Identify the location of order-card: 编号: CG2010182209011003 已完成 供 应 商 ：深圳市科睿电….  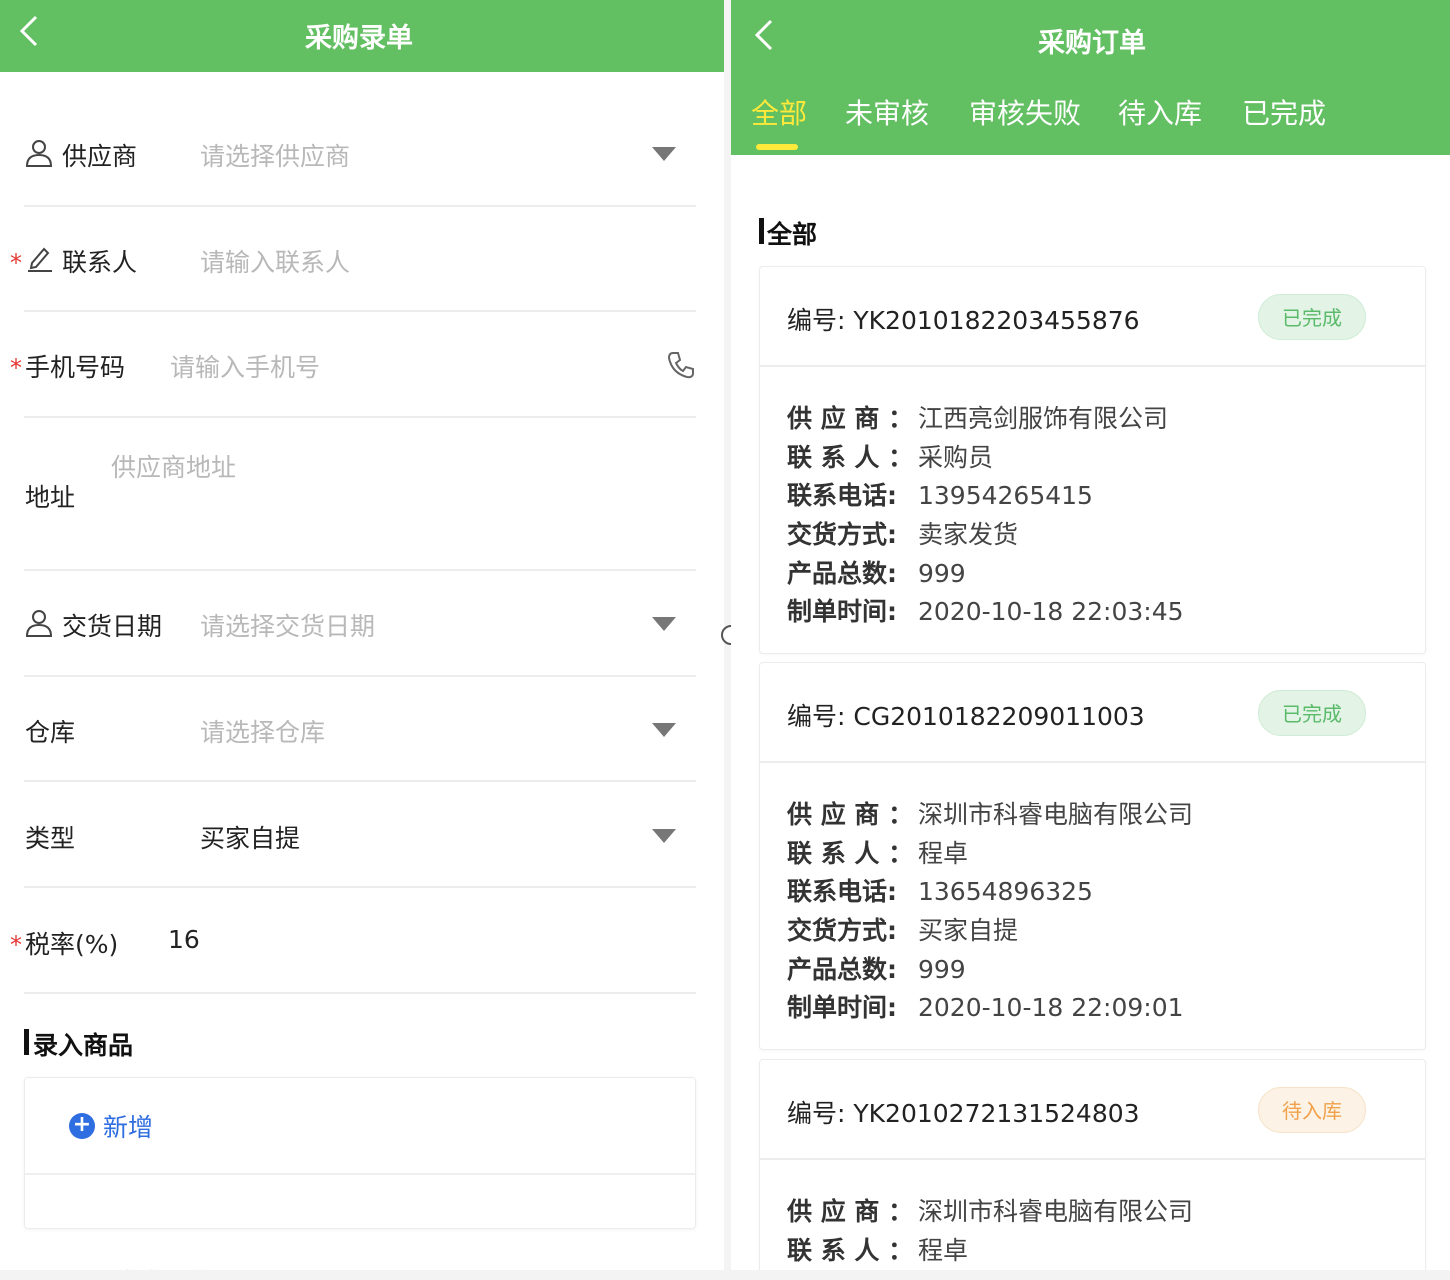
(1092, 856).